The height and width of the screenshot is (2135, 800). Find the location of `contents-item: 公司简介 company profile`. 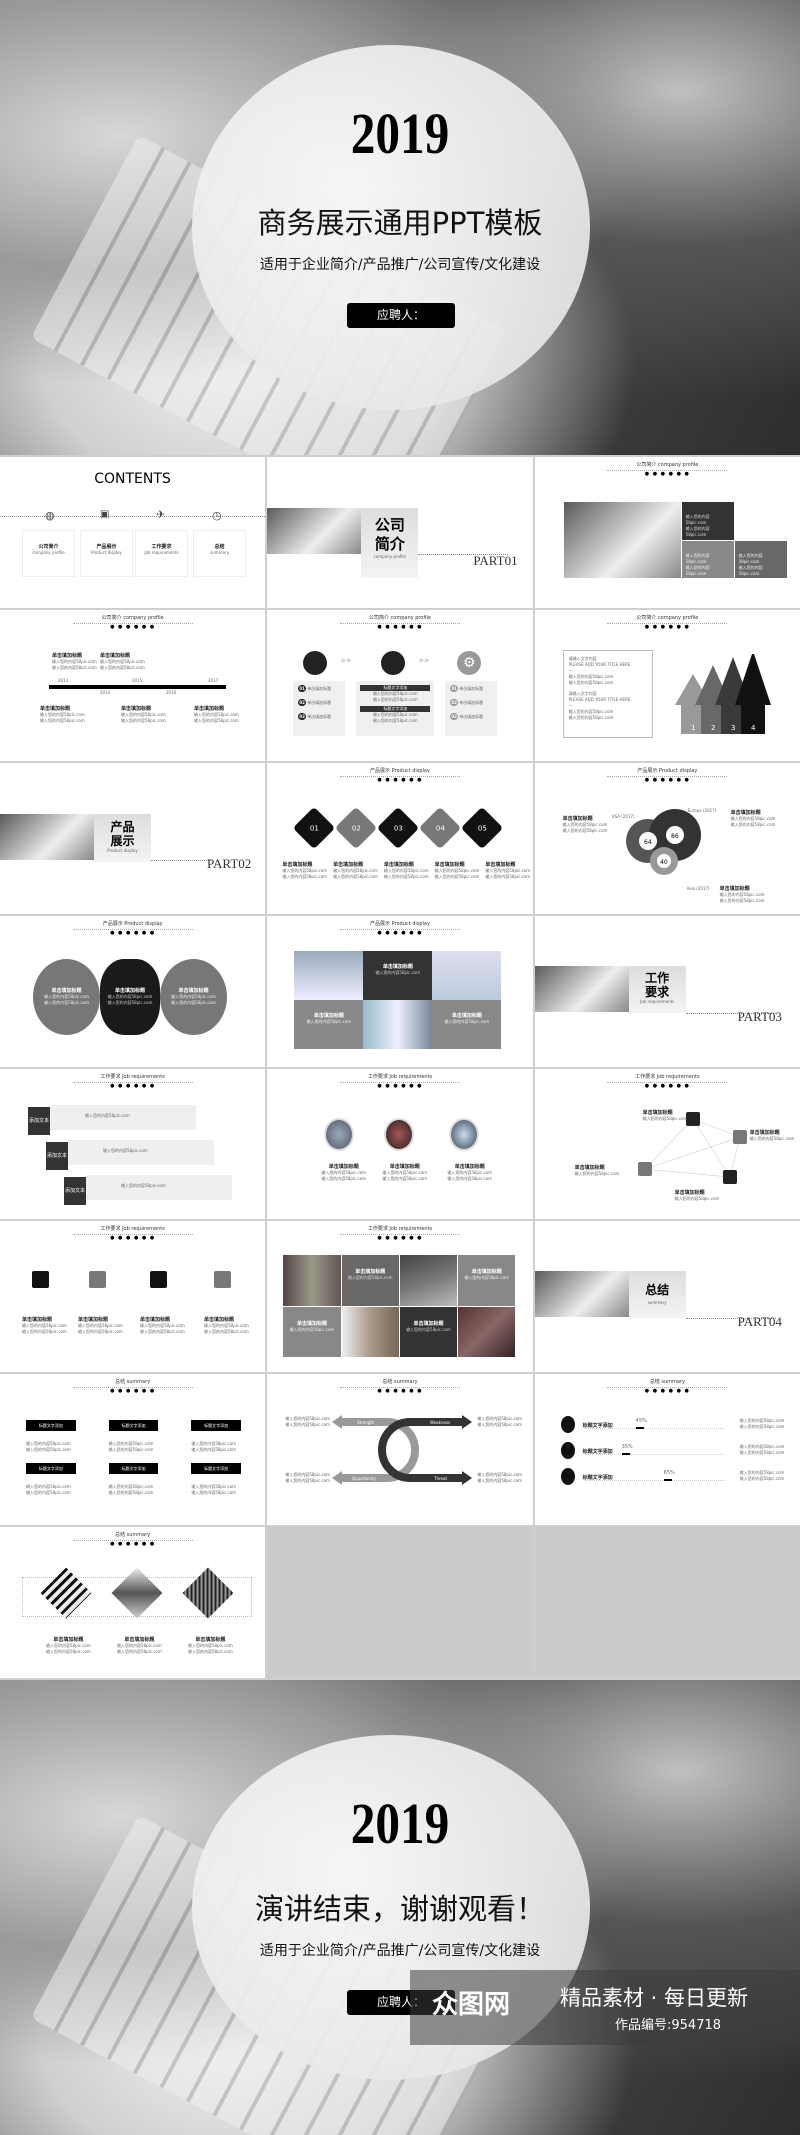

contents-item: 公司简介 company profile is located at coordinates (48, 553).